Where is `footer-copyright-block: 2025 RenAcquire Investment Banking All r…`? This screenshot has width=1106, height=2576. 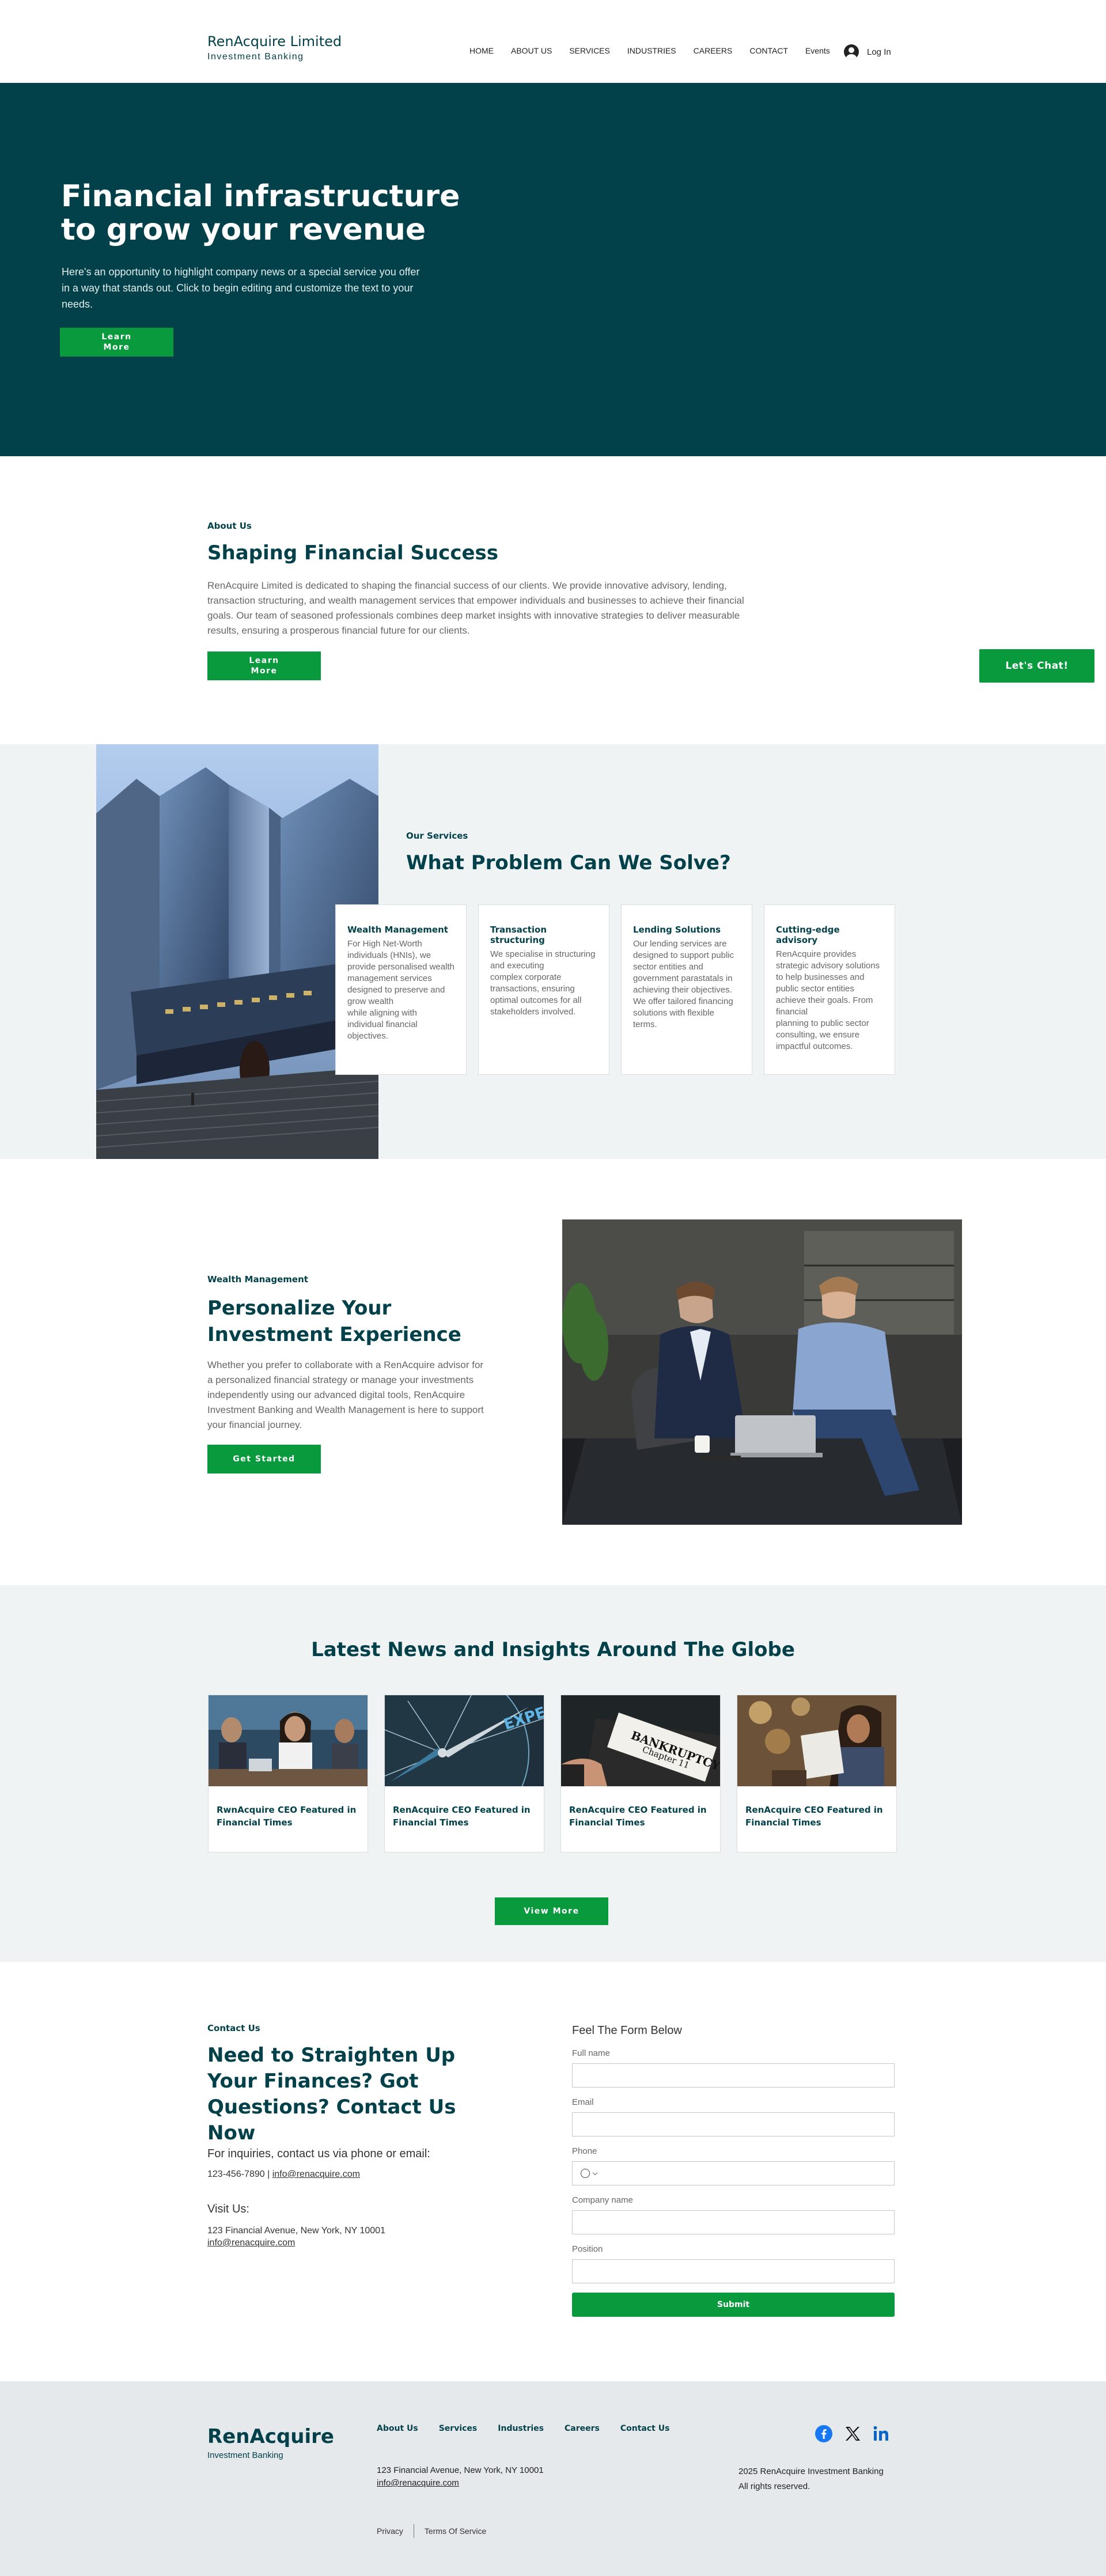 footer-copyright-block: 2025 RenAcquire Investment Banking All r… is located at coordinates (811, 2479).